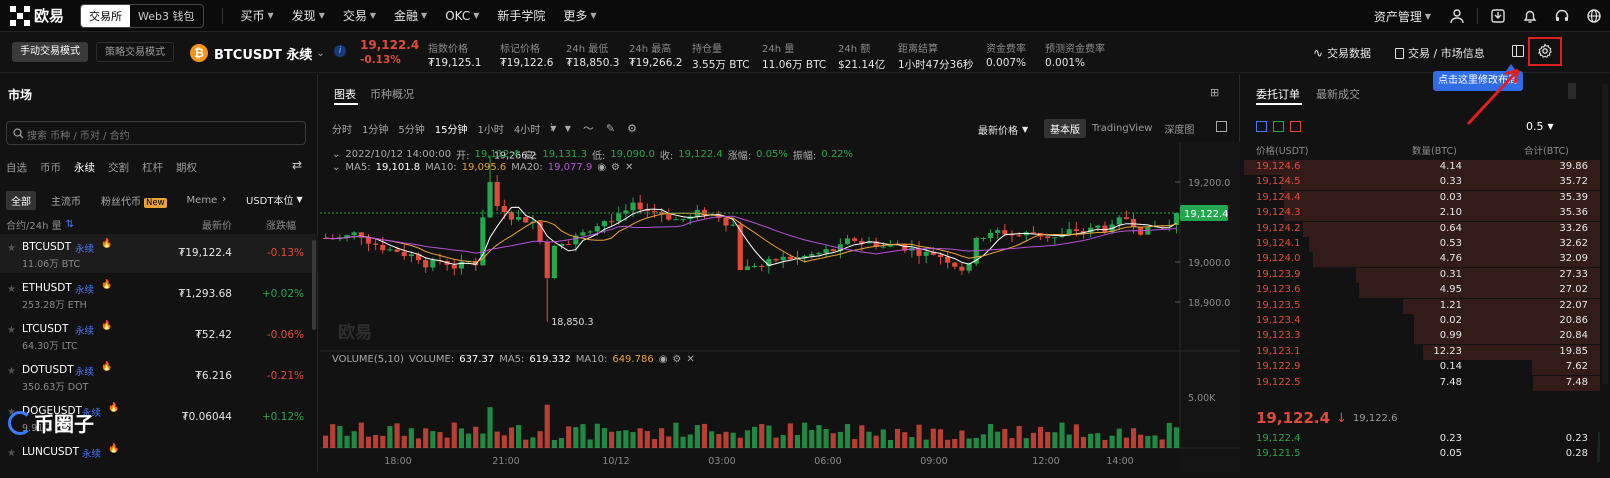 This screenshot has width=1610, height=478. What do you see at coordinates (1003, 129) in the screenshot?
I see `price-type-select: 最新价格 ▼` at bounding box center [1003, 129].